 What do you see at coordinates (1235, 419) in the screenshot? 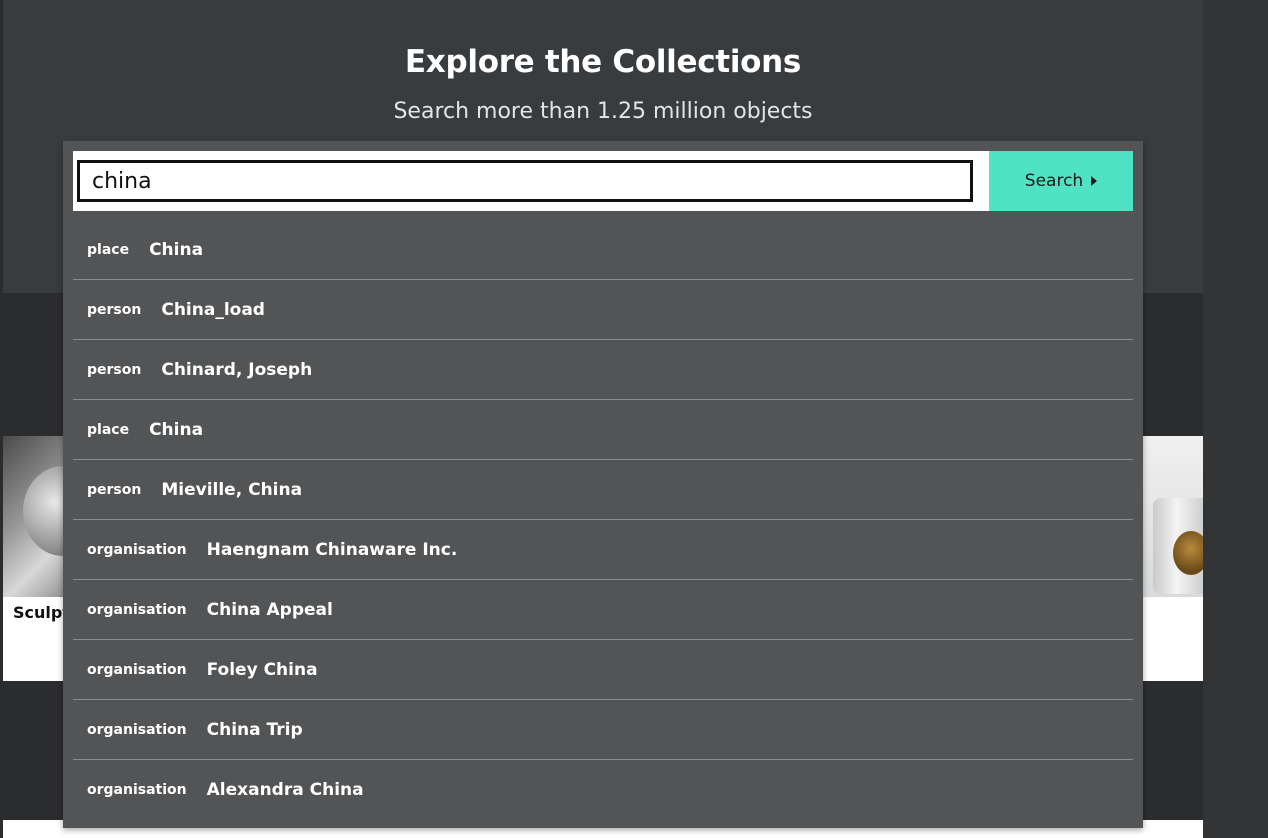
I see `page-right-strip` at bounding box center [1235, 419].